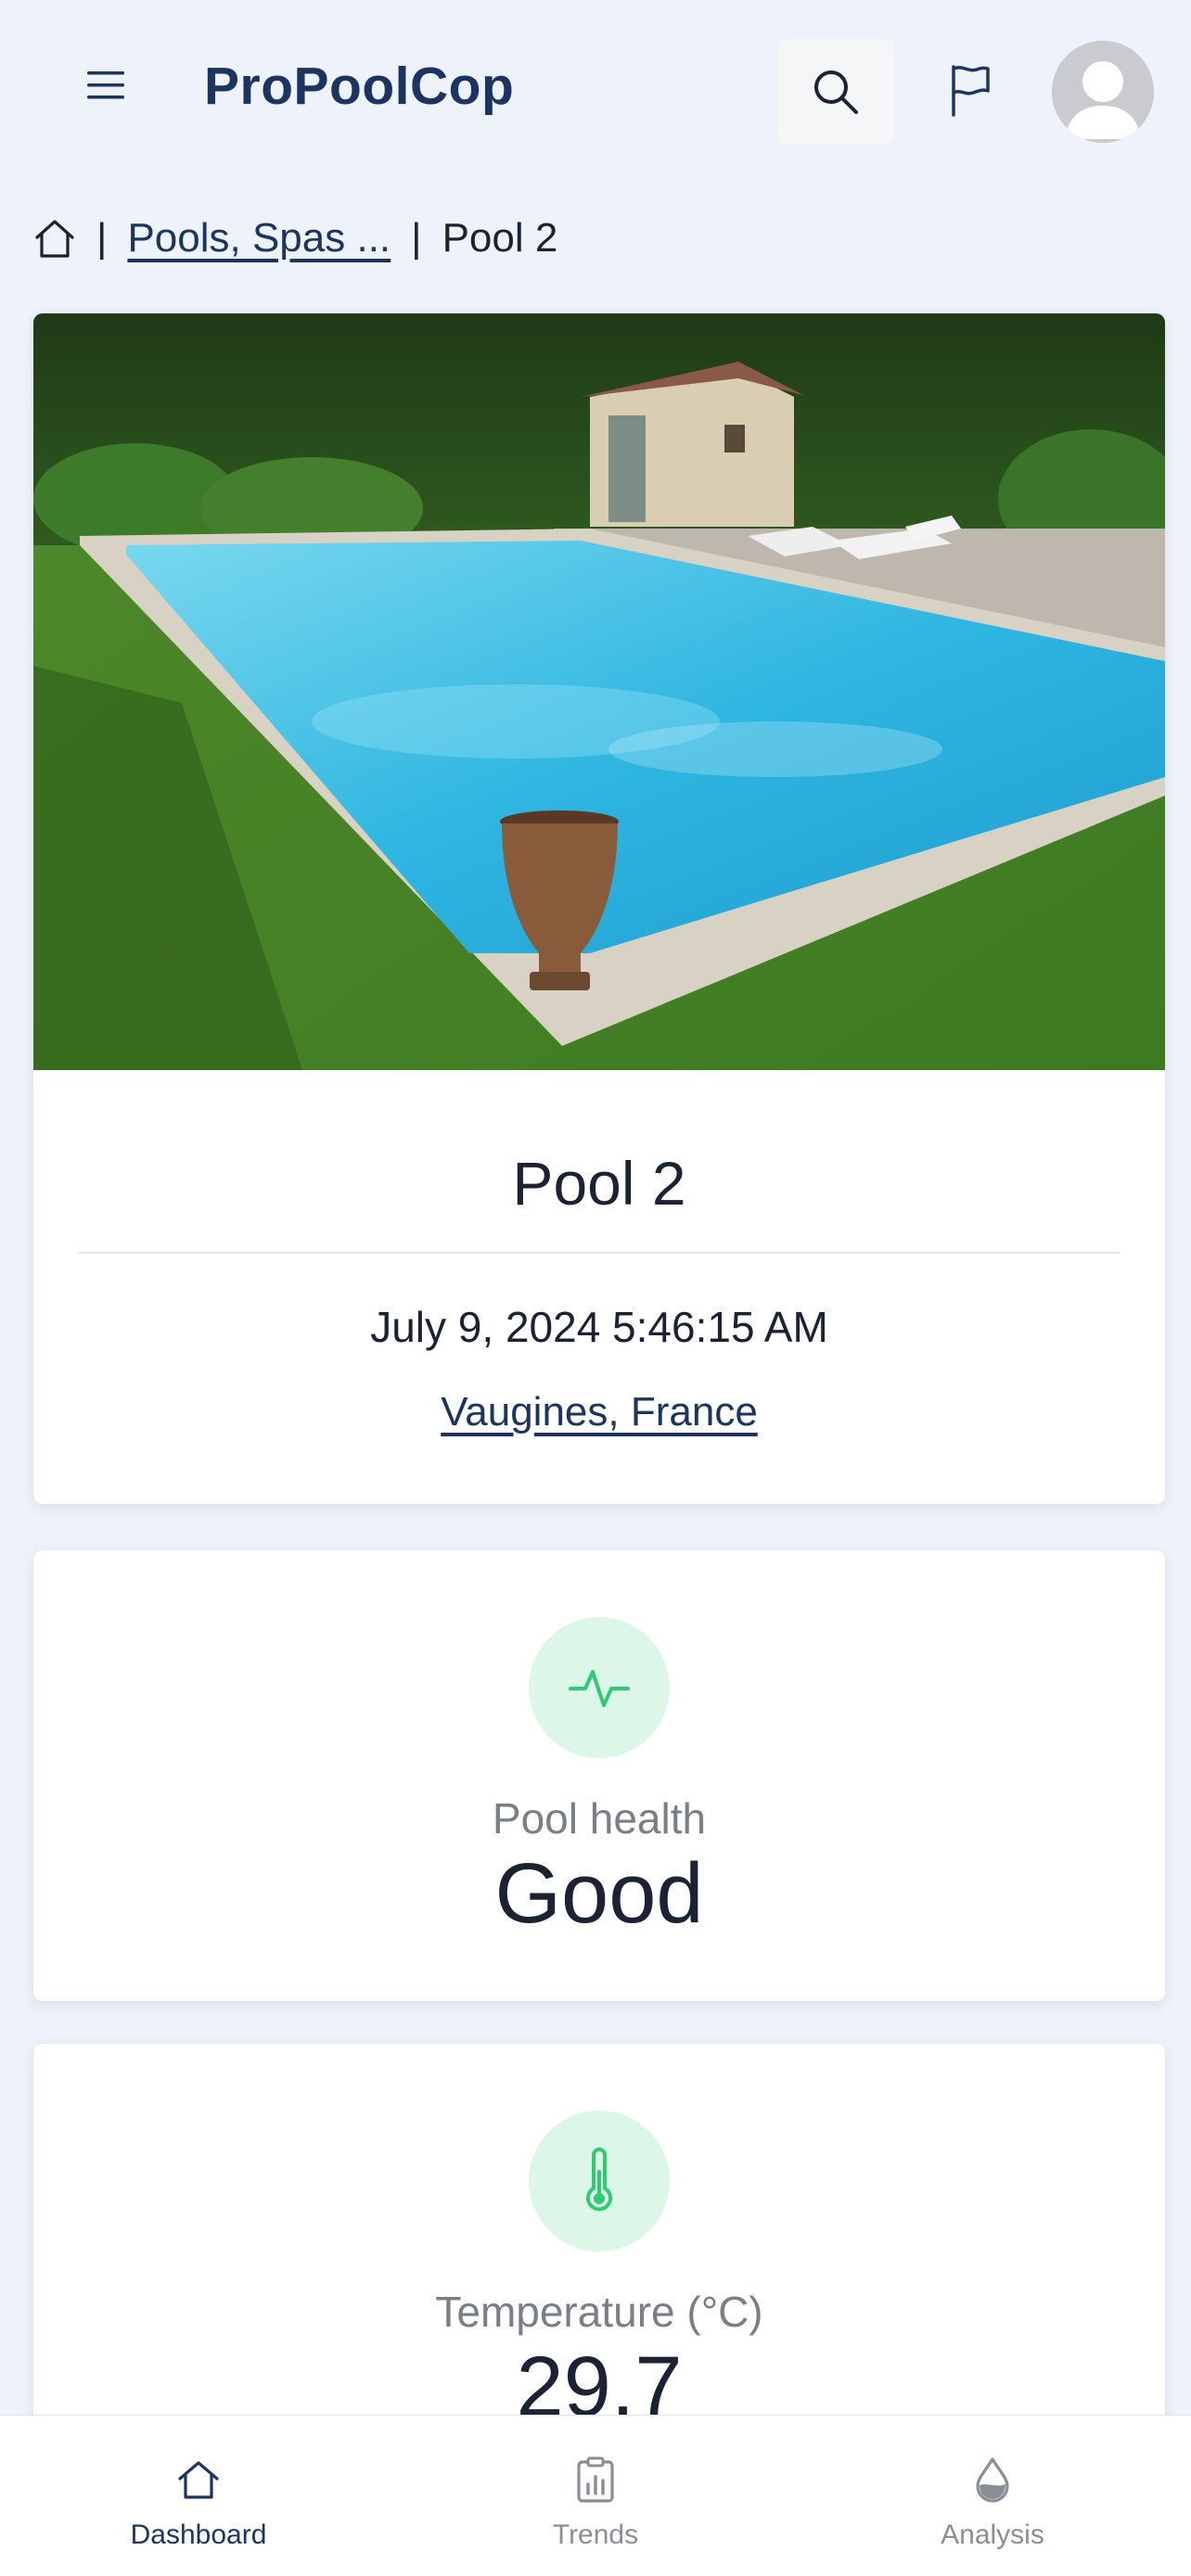 The height and width of the screenshot is (2576, 1191). What do you see at coordinates (599, 1183) in the screenshot?
I see `pool-name: Pool 2` at bounding box center [599, 1183].